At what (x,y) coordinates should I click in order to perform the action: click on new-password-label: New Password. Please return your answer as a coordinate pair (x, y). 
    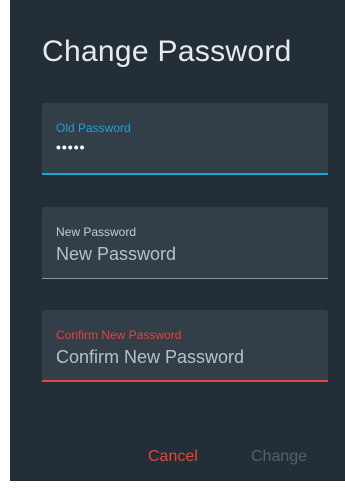
    Looking at the image, I should click on (96, 232).